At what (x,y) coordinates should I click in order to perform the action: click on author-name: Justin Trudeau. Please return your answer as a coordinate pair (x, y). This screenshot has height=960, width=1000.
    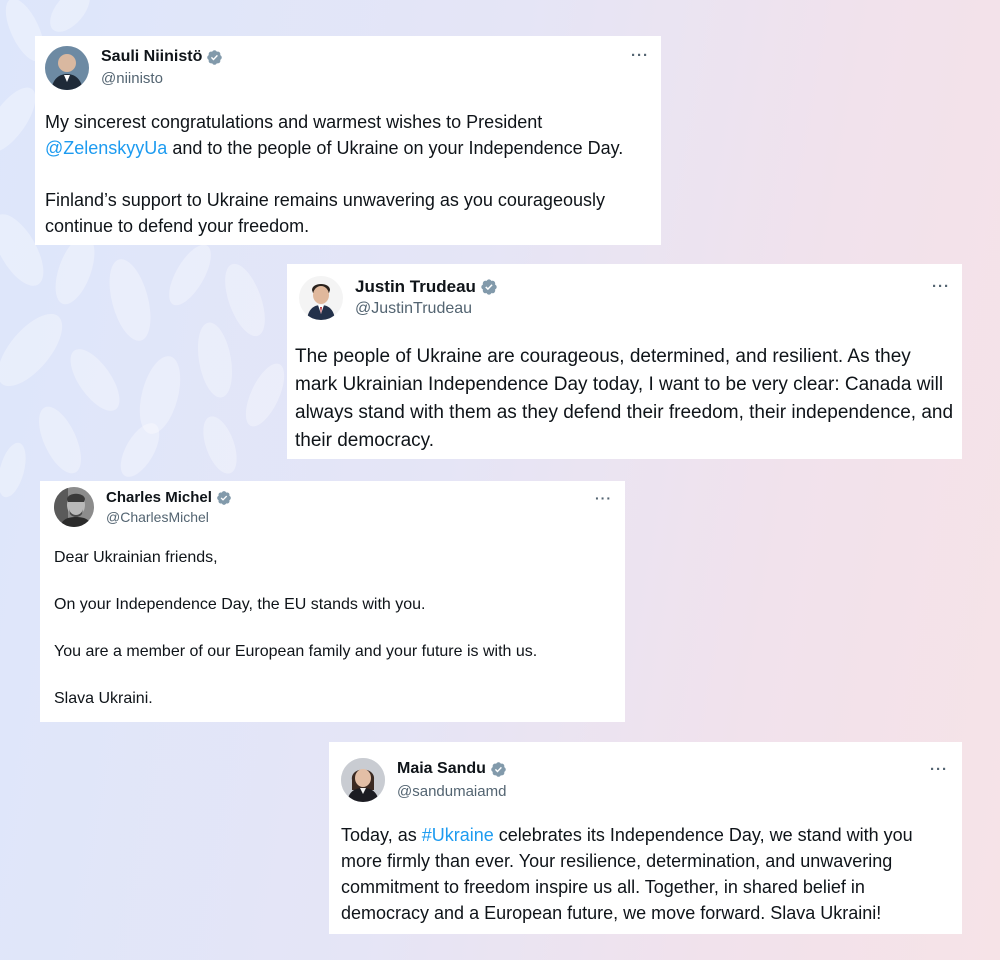
    Looking at the image, I should click on (415, 287).